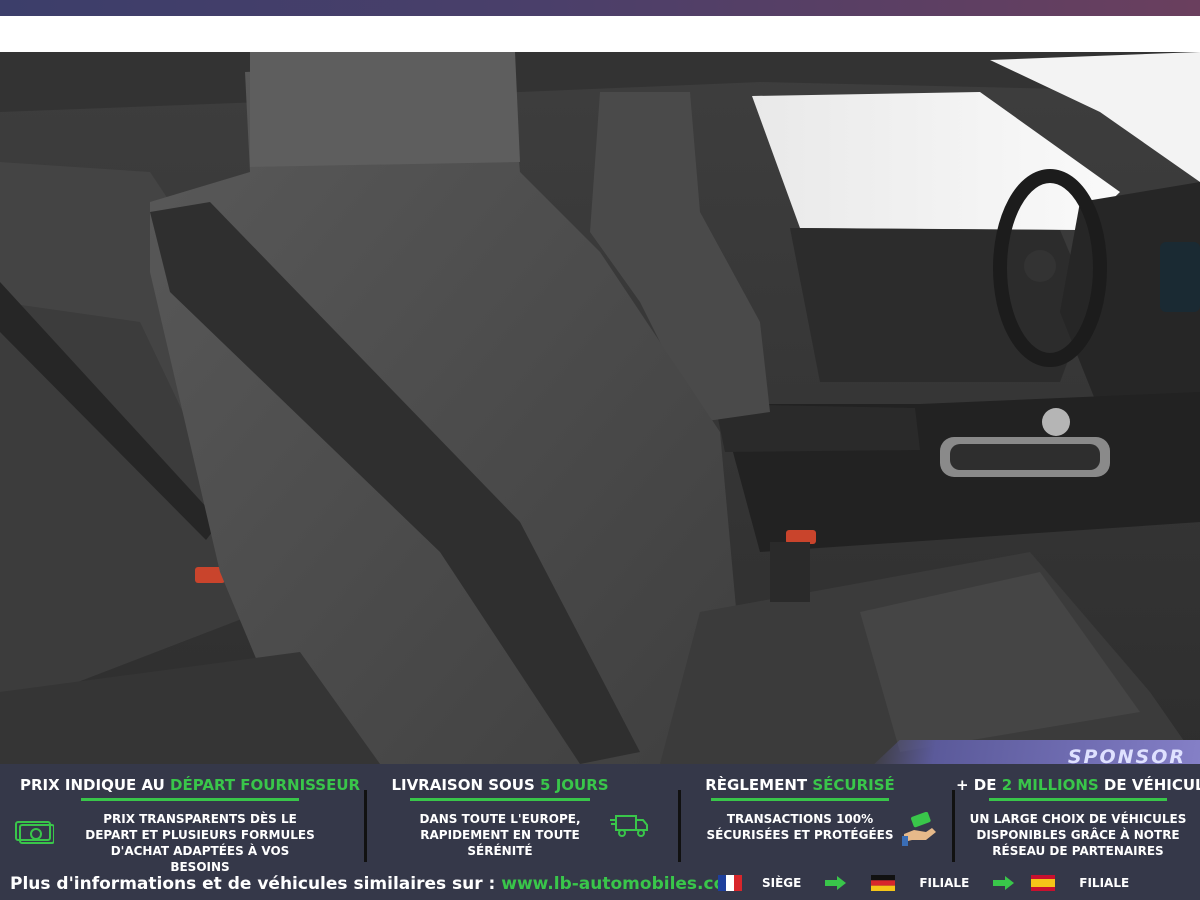 This screenshot has width=1200, height=900. What do you see at coordinates (574, 785) in the screenshot?
I see `feature-title-highlight: 5 JOURS` at bounding box center [574, 785].